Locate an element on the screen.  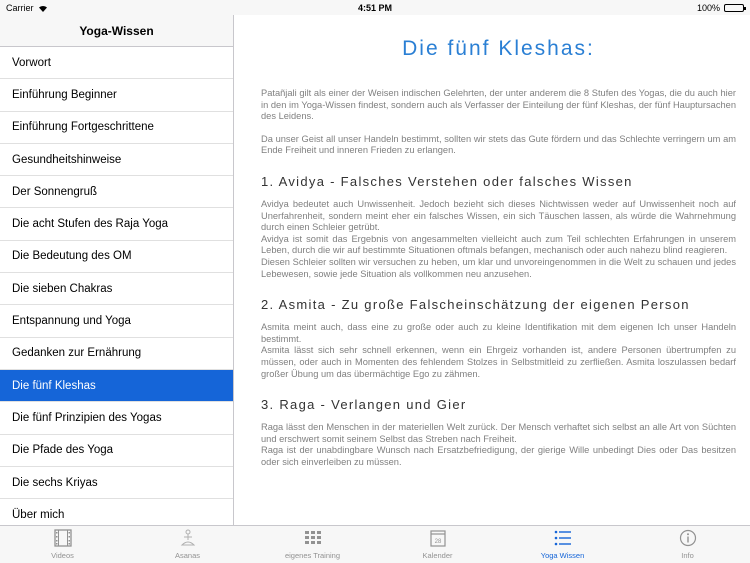
status-bar: Carrier 4:51 PM 100% is located at coordinates (375, 7).